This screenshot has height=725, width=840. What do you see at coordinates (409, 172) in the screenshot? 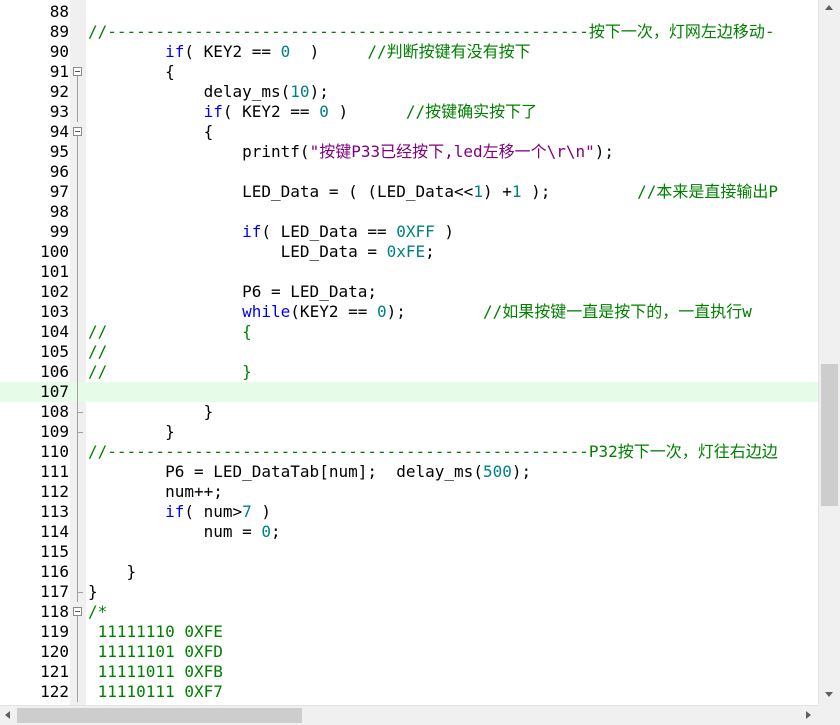
I see `code-line: 96` at bounding box center [409, 172].